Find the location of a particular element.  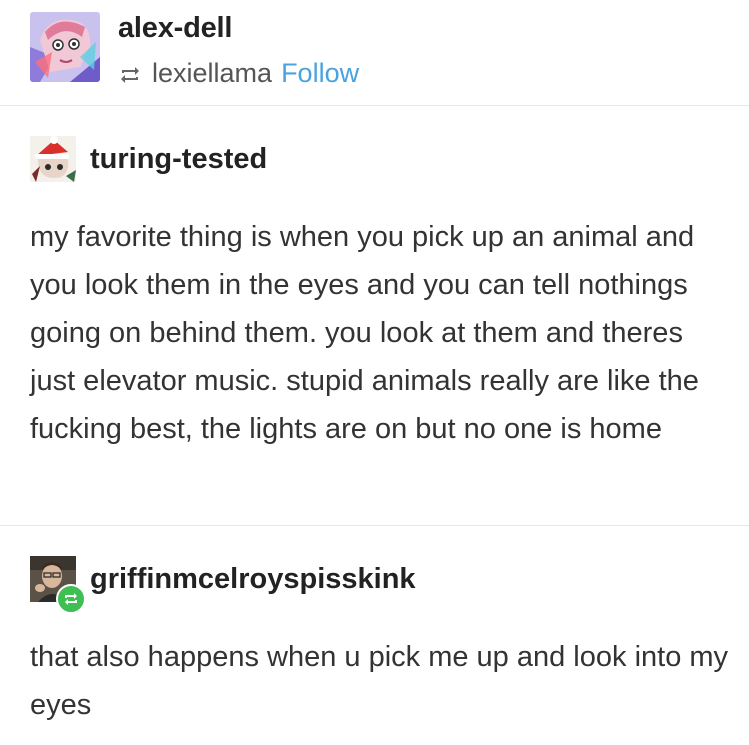

reblogged-from-user: lexiellama is located at coordinates (212, 73).